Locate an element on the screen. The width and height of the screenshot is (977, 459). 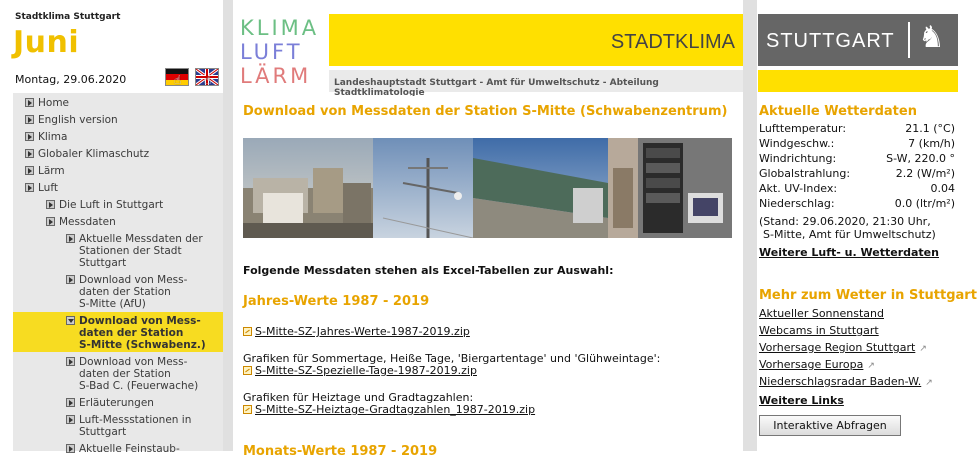
sidebar-item: Lärm is located at coordinates (45, 171).